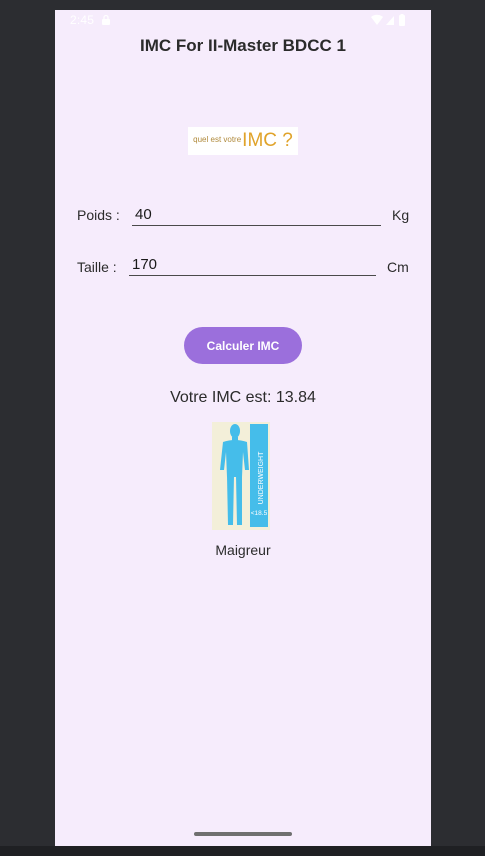 The image size is (485, 856). Describe the element at coordinates (243, 45) in the screenshot. I see `app-title: IMC For II-Master BDCC 1` at that location.